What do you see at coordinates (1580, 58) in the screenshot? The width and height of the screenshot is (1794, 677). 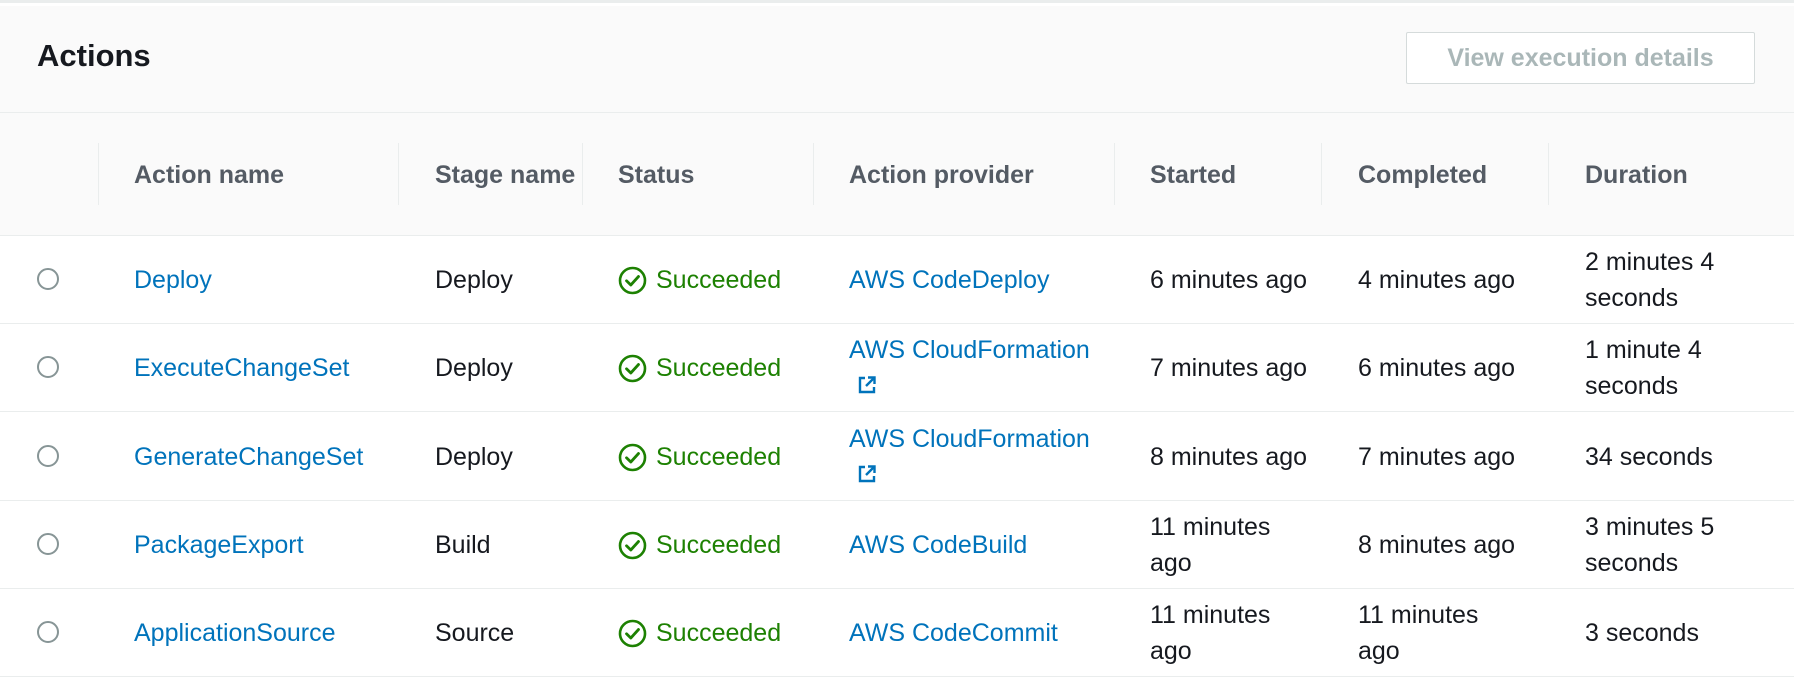 I see `view-execution-details-button: View execution details` at bounding box center [1580, 58].